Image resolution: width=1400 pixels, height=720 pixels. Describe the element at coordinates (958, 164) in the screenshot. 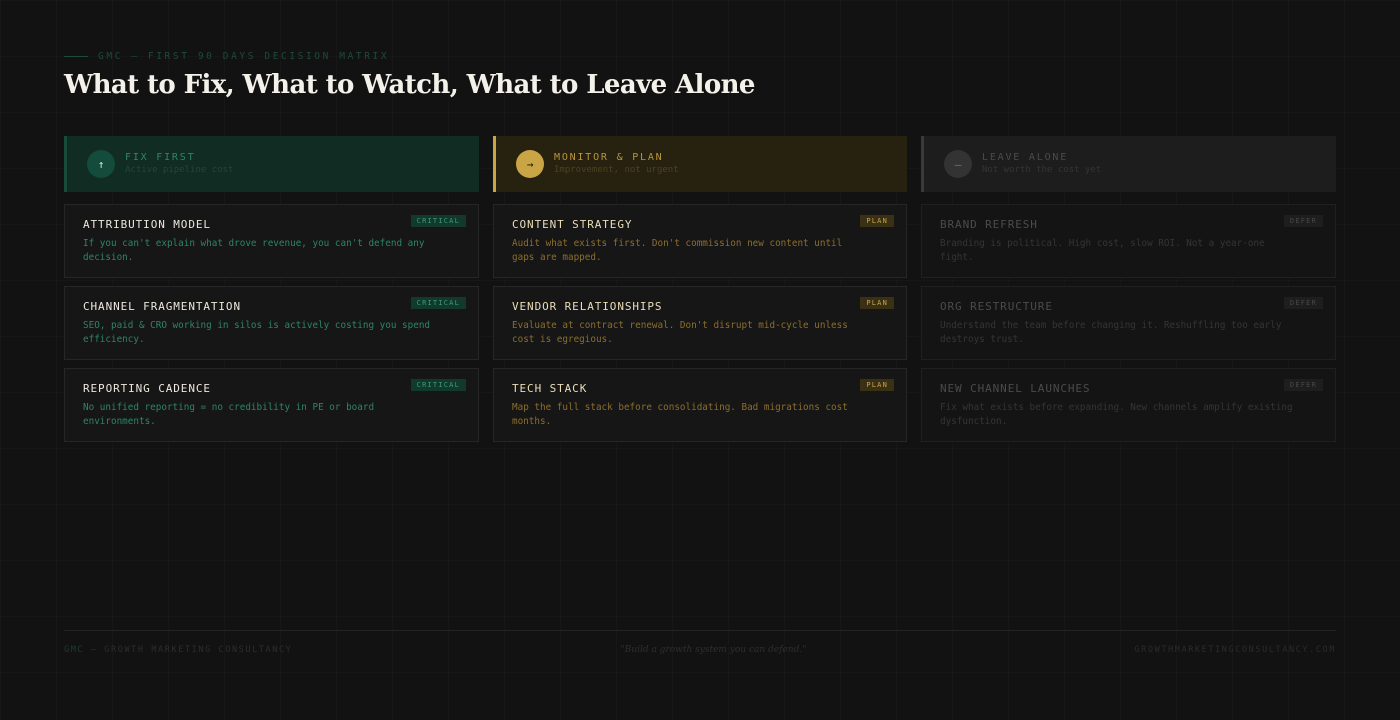

I see `dash-icon: —` at that location.